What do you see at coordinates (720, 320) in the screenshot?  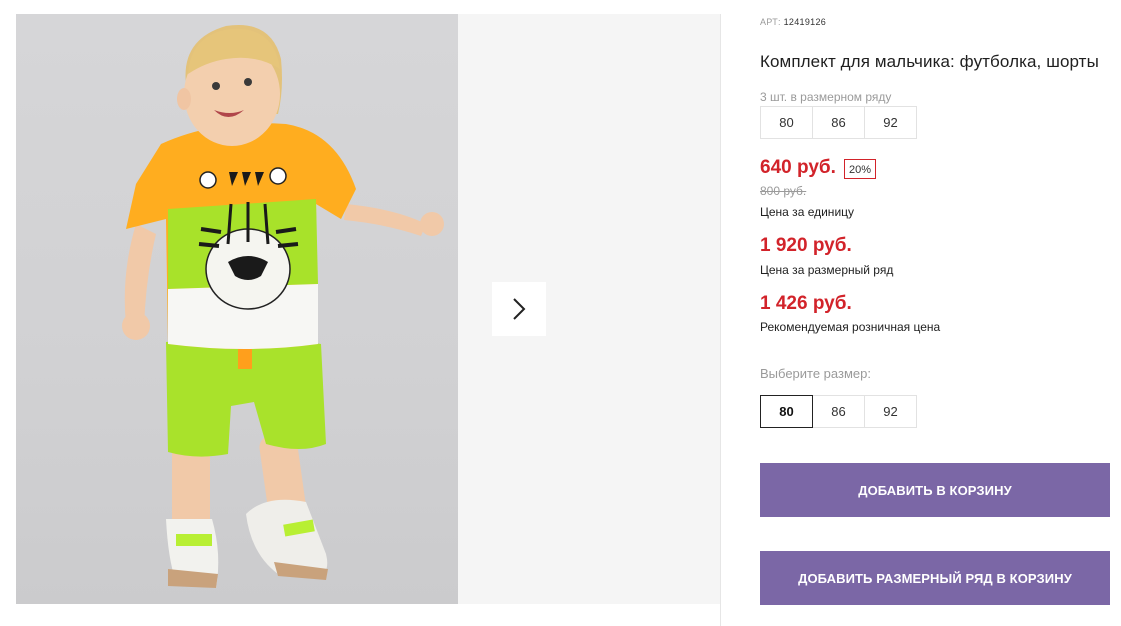 I see `column-divider` at bounding box center [720, 320].